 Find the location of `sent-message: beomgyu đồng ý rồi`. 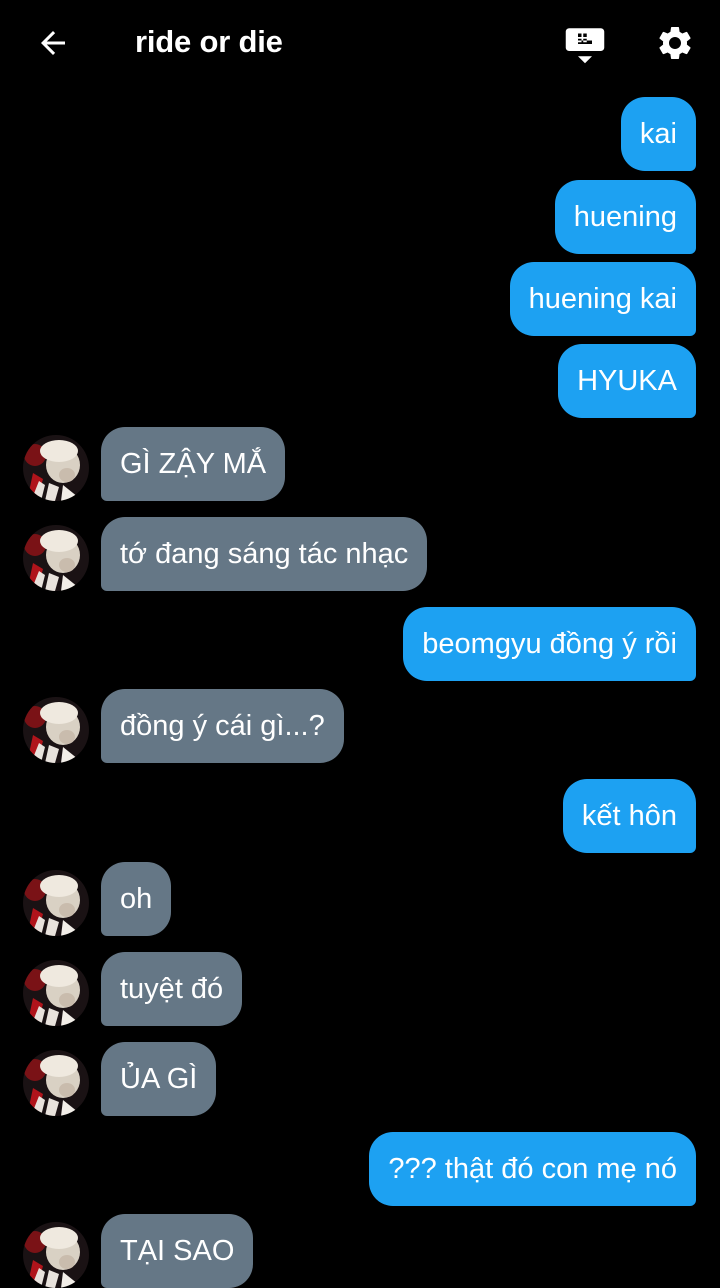

sent-message: beomgyu đồng ý rồi is located at coordinates (549, 644).